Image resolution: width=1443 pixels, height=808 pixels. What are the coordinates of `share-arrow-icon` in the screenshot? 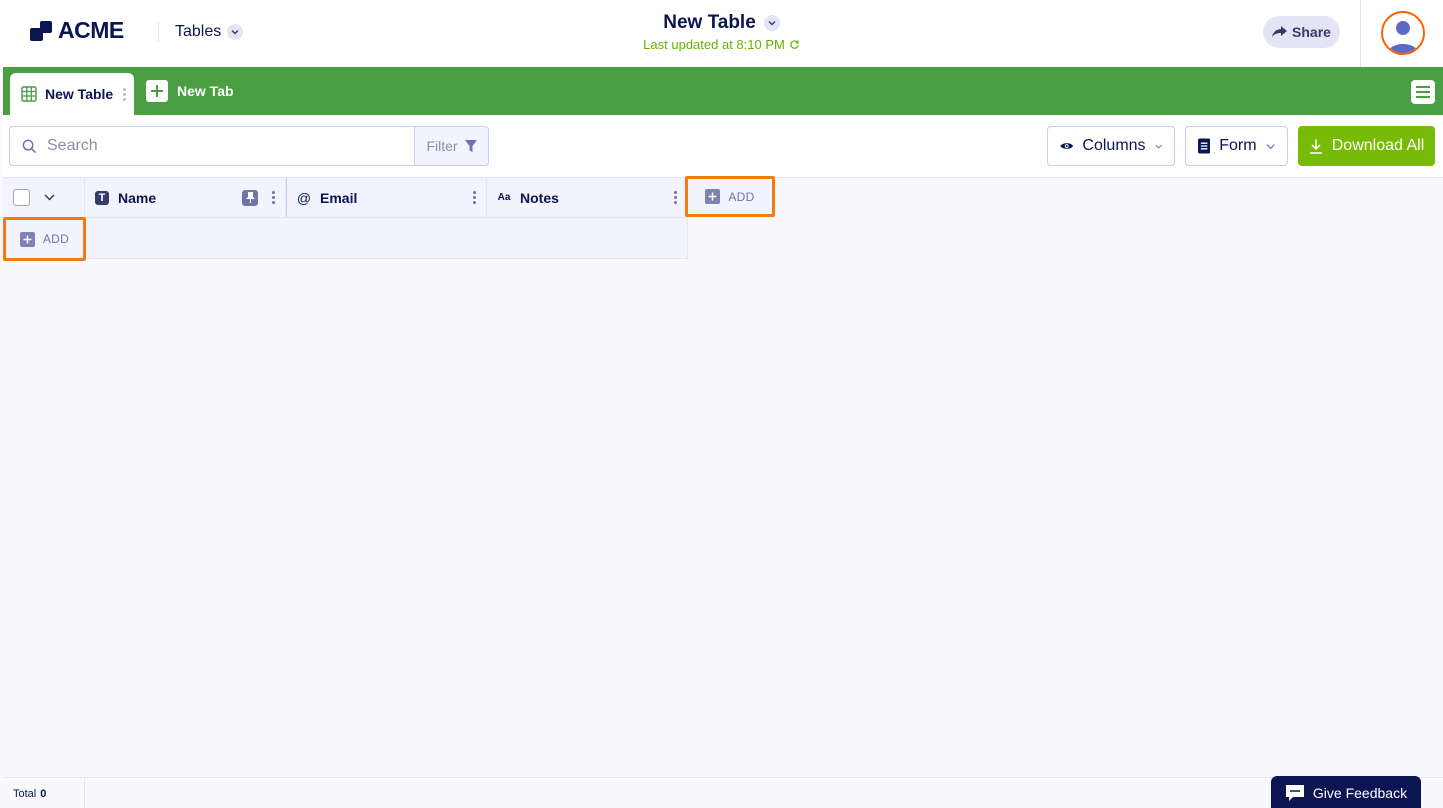 It's located at (1280, 31).